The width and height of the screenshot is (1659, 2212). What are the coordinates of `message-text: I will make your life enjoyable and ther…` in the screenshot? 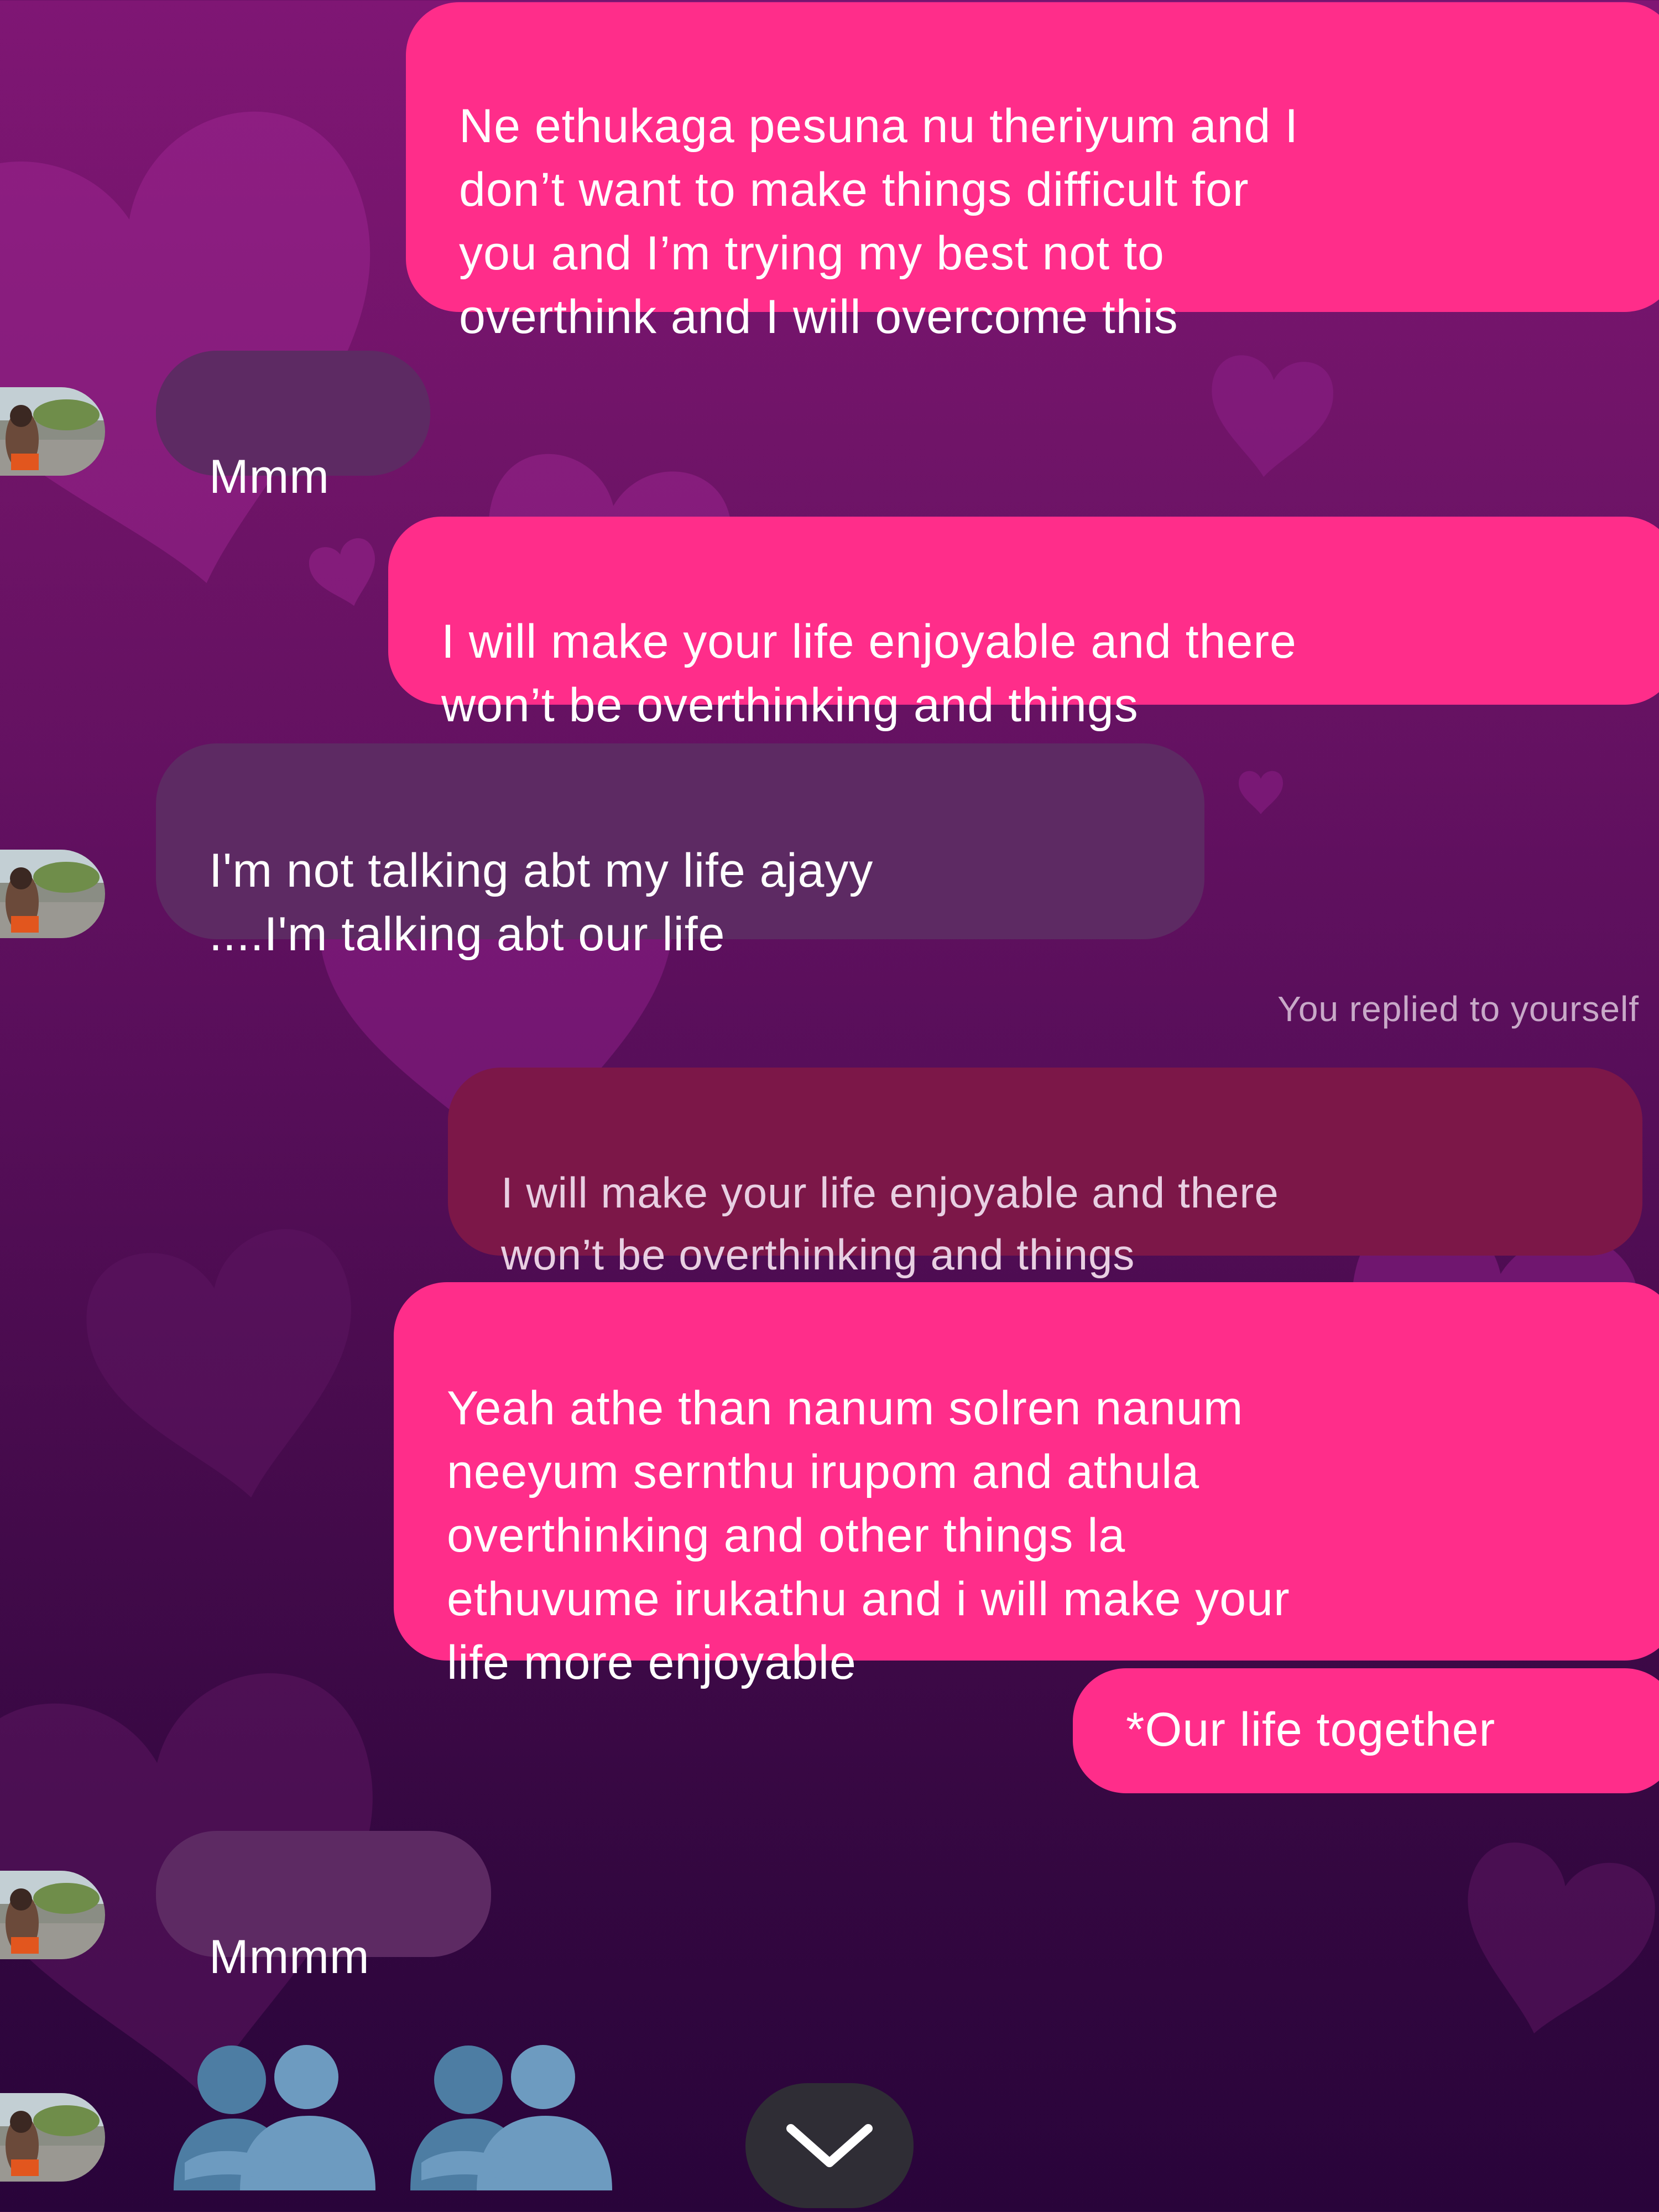 It's located at (869, 673).